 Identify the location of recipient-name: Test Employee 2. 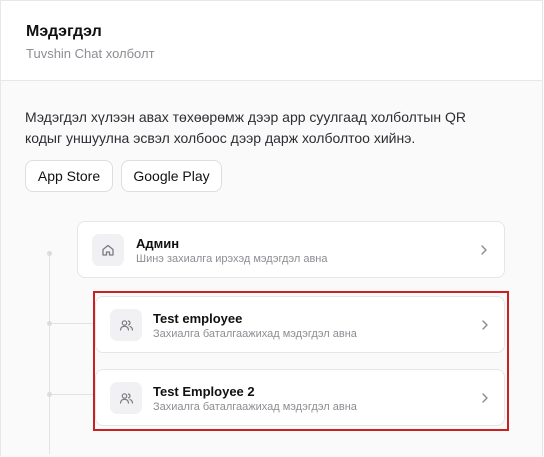
(204, 391).